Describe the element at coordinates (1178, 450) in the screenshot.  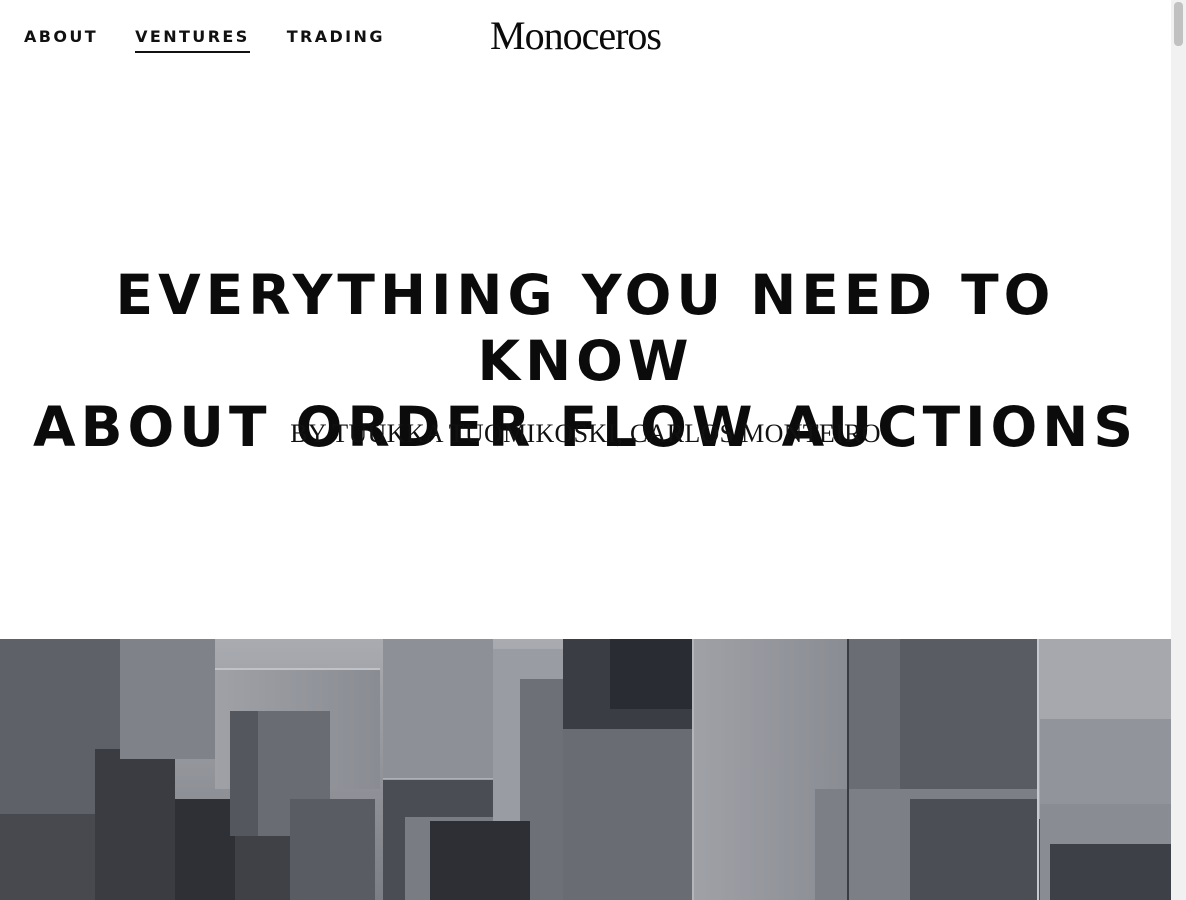
I see `vertical-scrollbar` at that location.